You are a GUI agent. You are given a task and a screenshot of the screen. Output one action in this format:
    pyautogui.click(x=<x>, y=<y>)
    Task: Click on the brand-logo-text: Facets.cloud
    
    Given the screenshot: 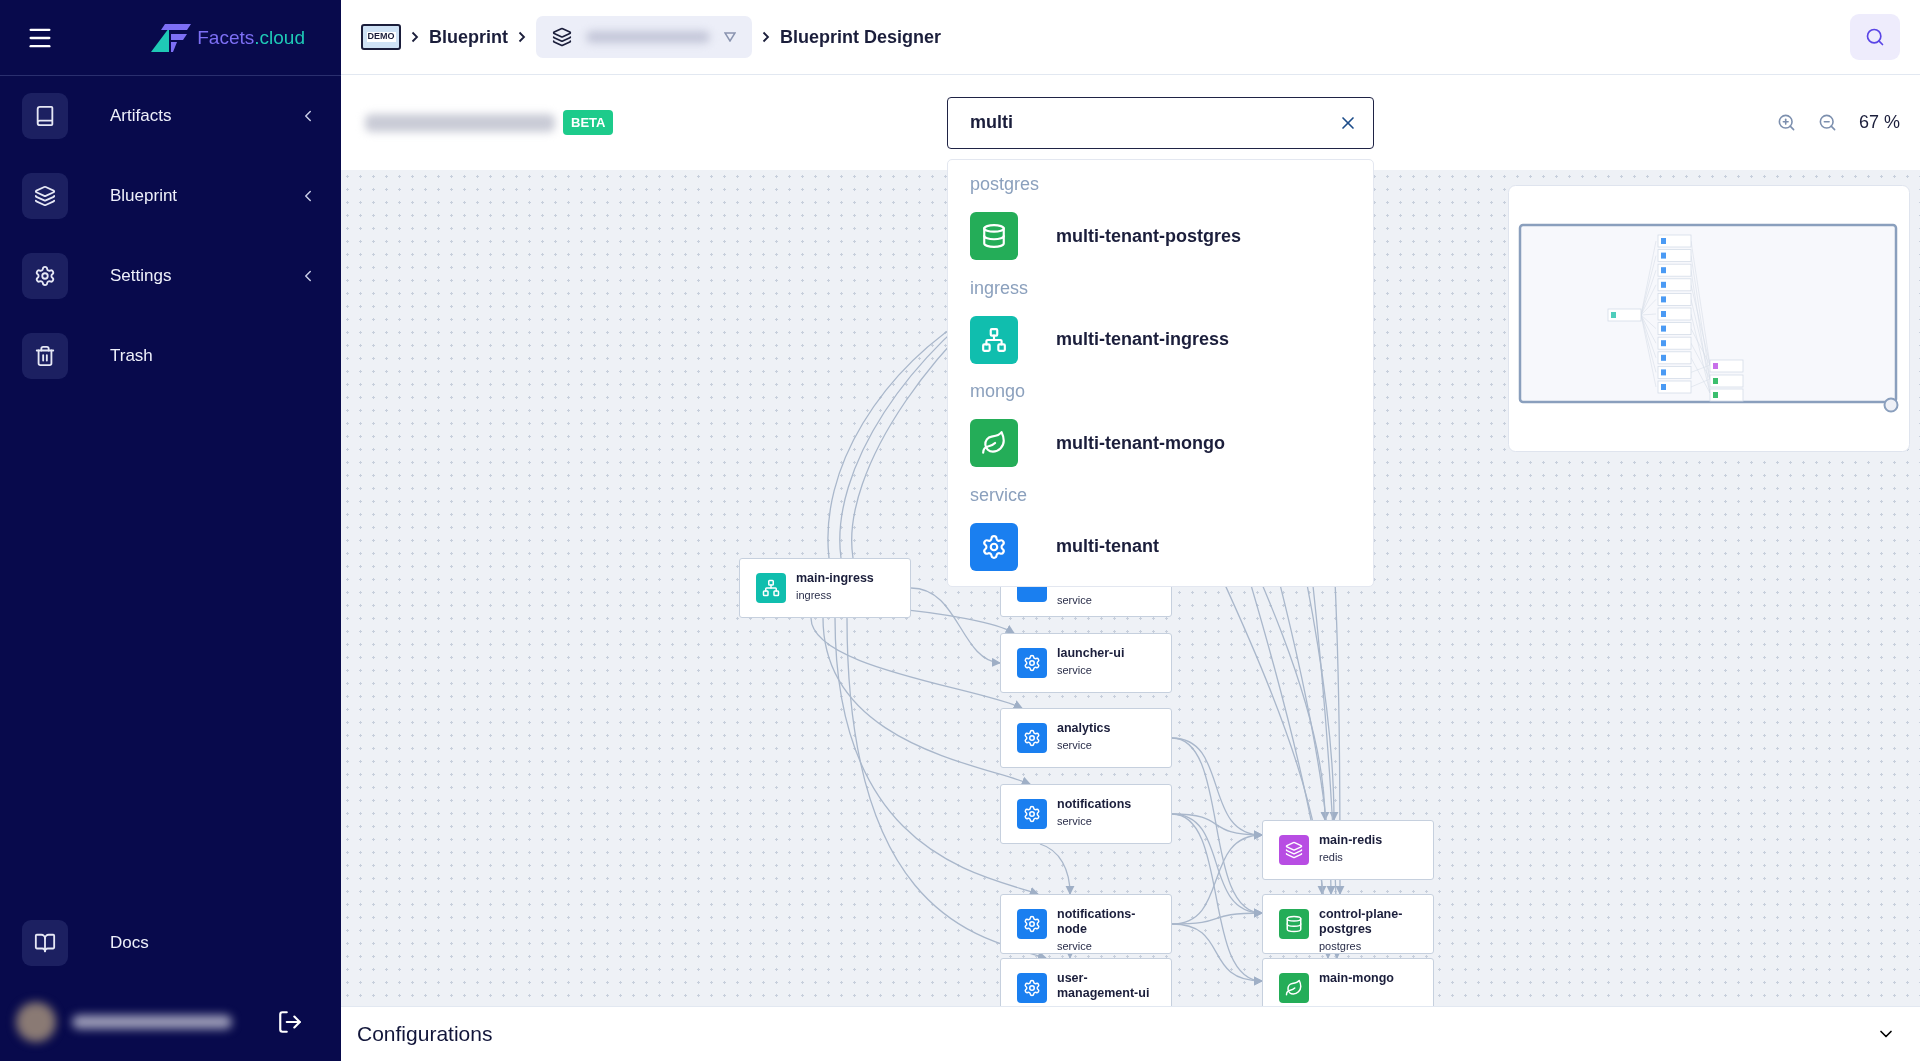 What is the action you would take?
    pyautogui.click(x=251, y=37)
    